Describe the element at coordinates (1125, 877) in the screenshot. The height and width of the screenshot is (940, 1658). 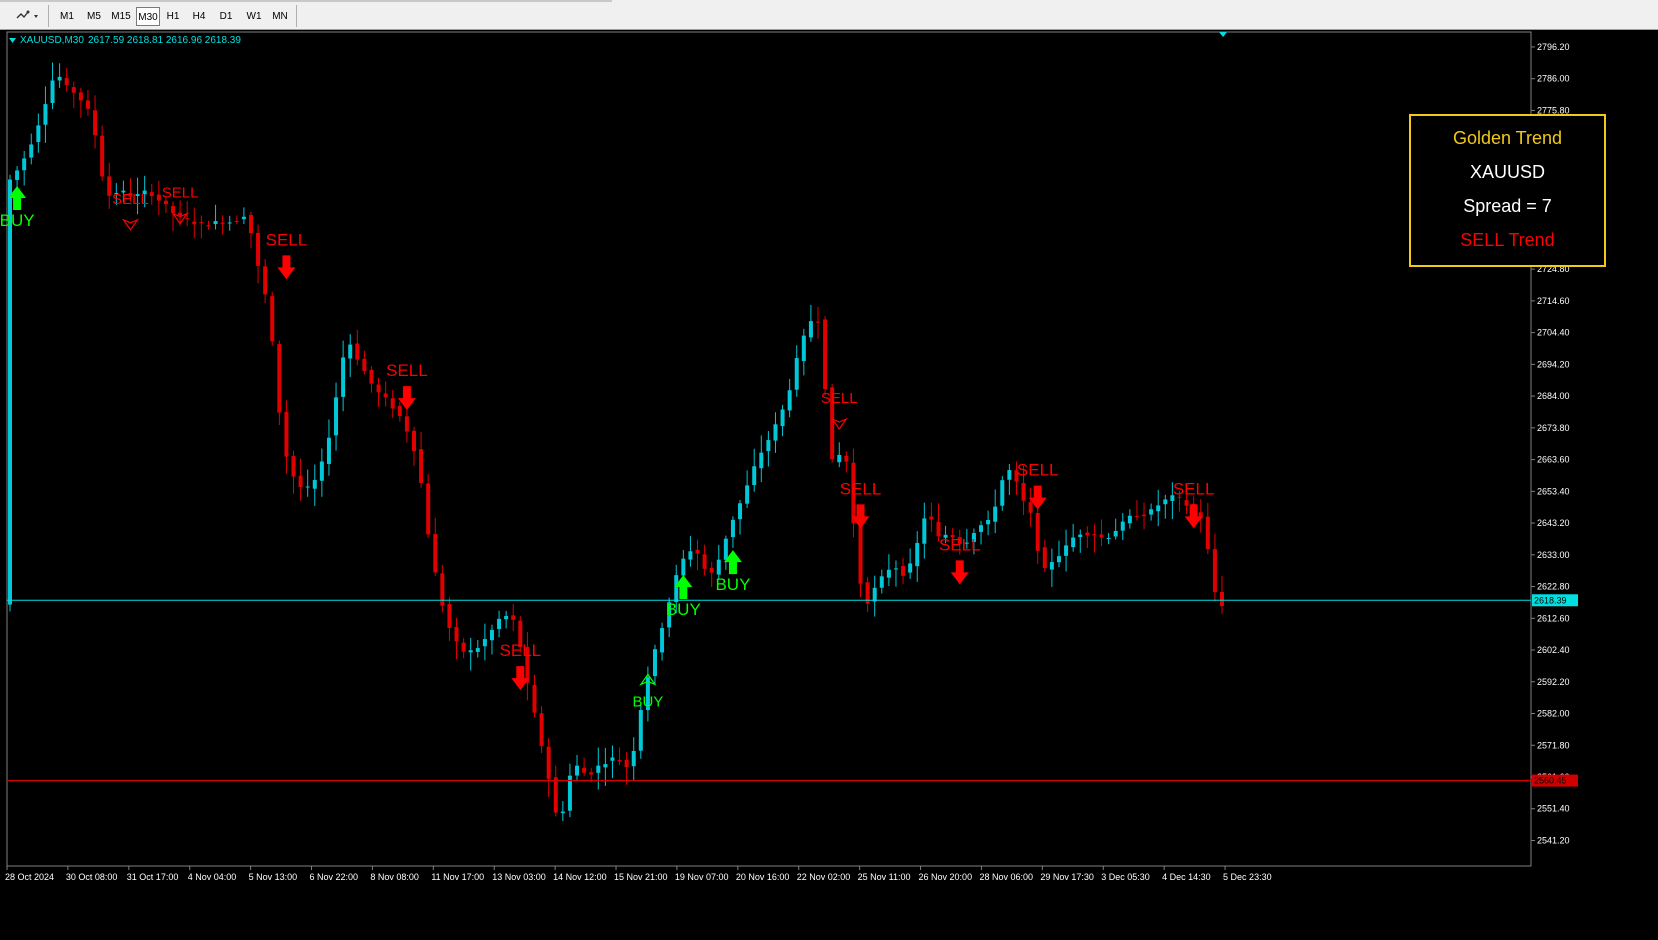
I see `x-tick-label: 3 Dec 05:30` at that location.